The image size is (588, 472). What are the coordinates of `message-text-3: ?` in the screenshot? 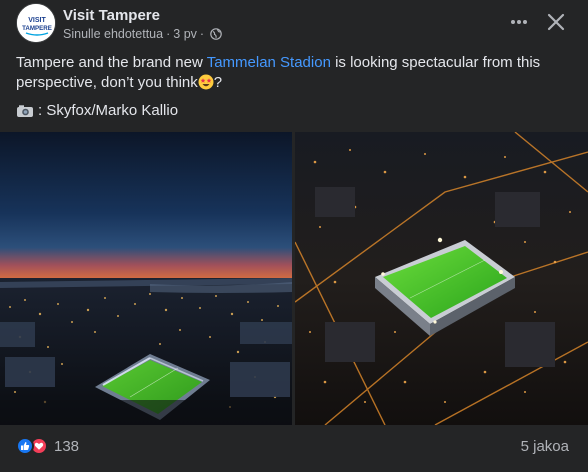 It's located at (218, 82).